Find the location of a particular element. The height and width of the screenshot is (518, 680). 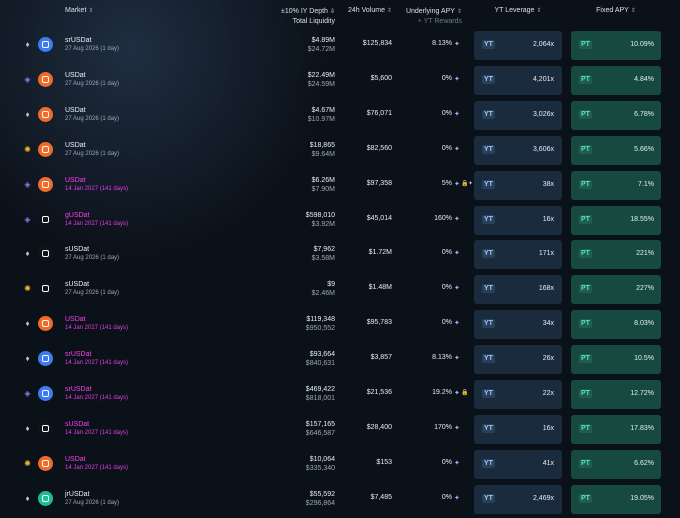

header-fixed-apy: Fixed APY ⇕ is located at coordinates (616, 10).